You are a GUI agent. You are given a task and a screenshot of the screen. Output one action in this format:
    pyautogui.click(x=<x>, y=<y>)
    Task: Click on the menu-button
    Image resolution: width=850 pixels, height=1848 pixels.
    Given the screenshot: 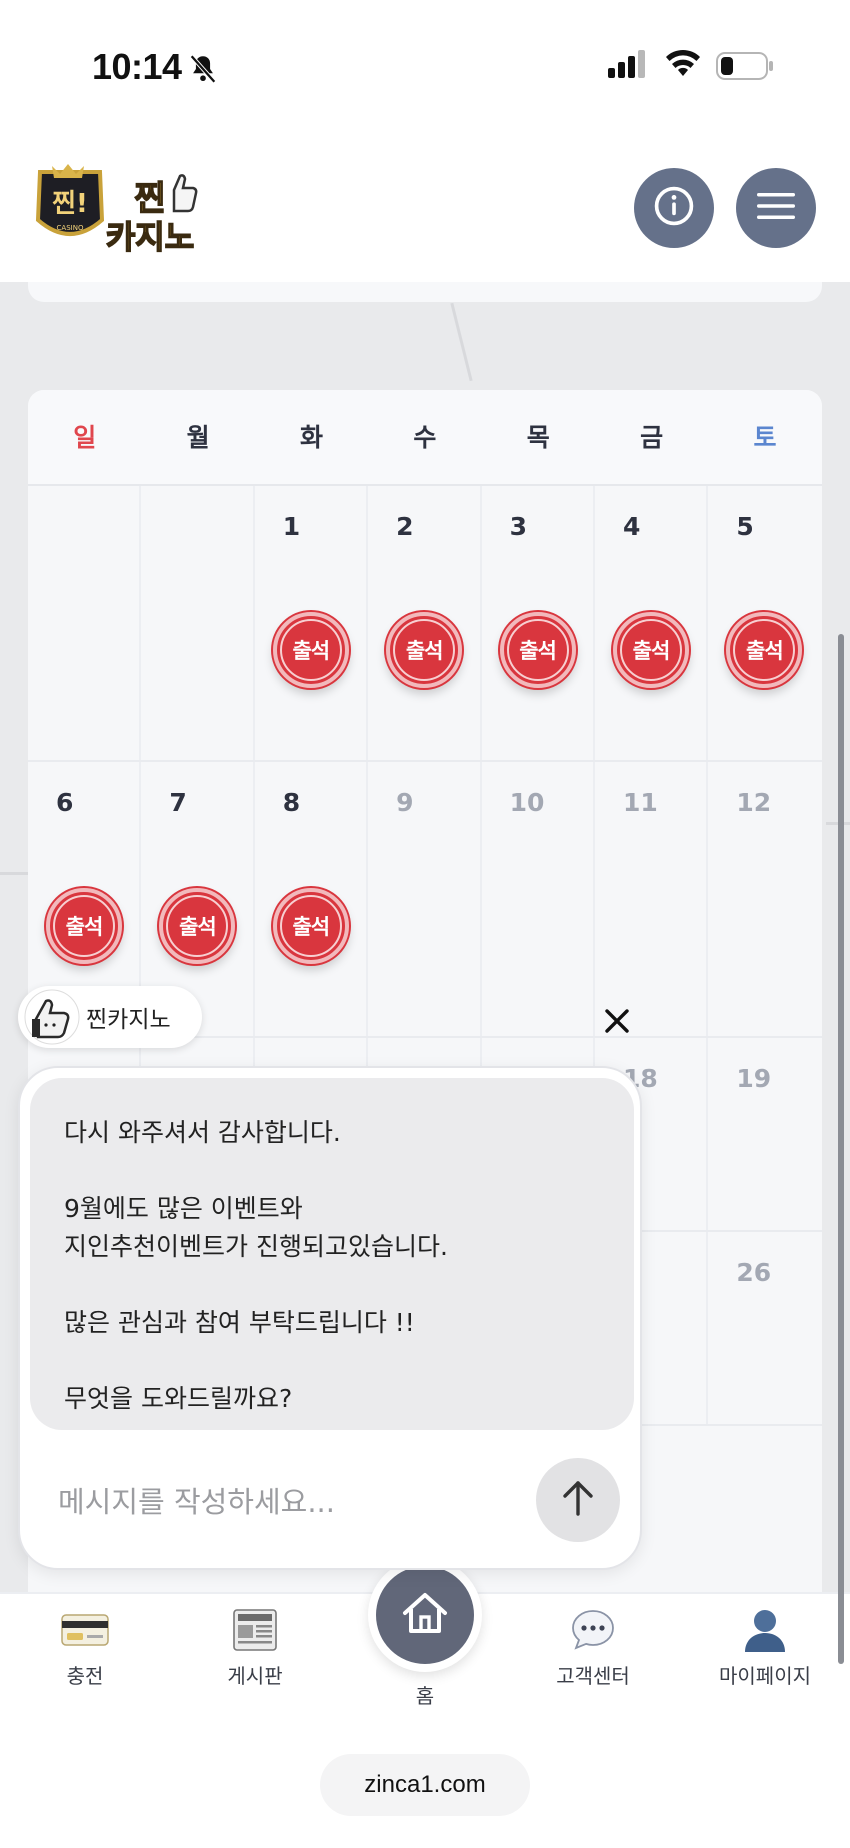 What is the action you would take?
    pyautogui.click(x=776, y=208)
    